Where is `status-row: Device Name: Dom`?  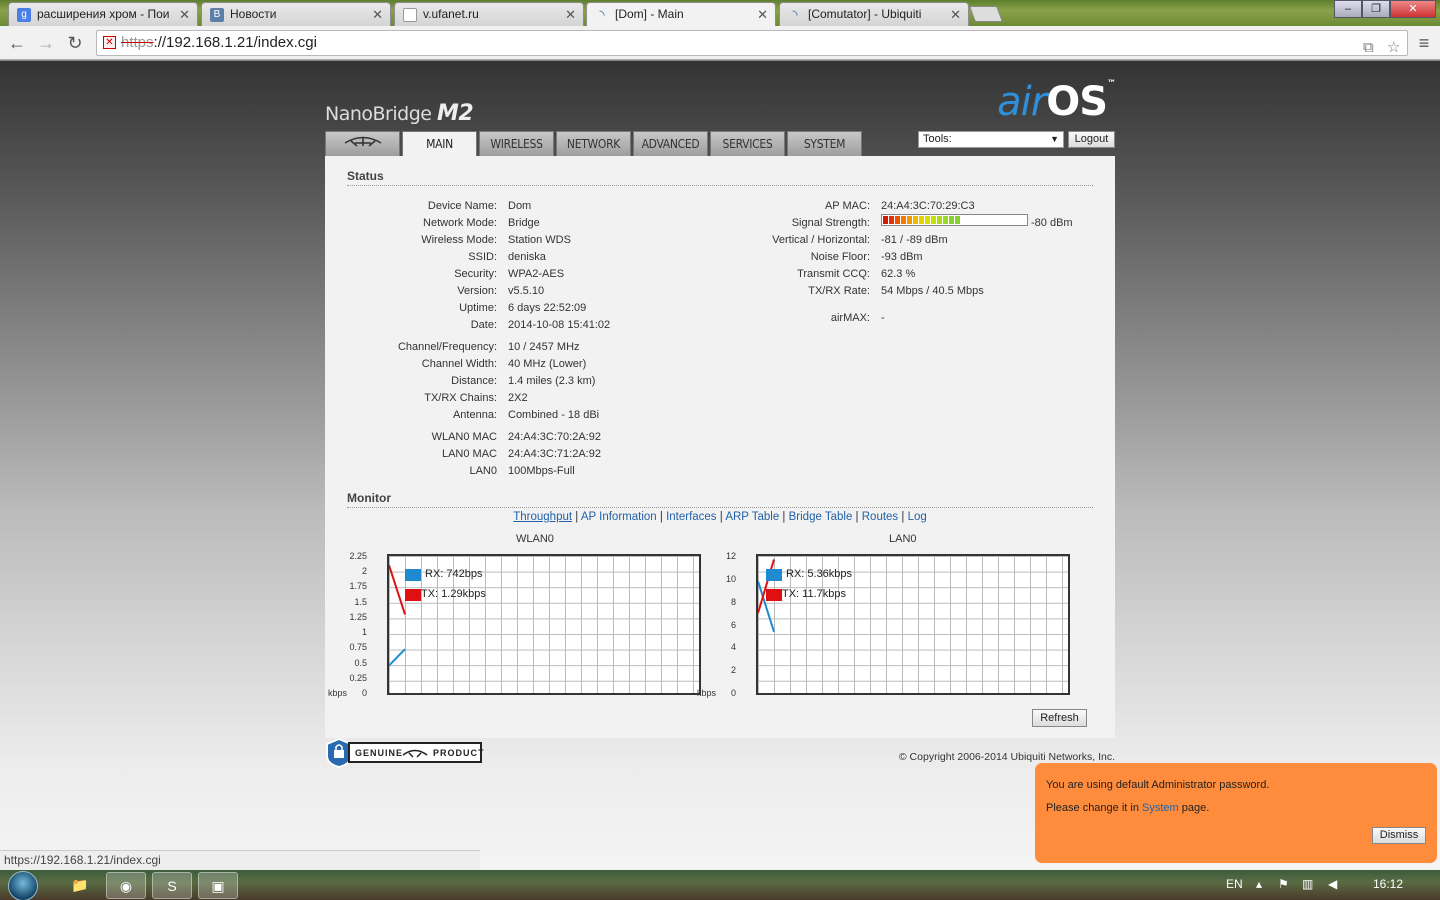 status-row: Device Name: Dom is located at coordinates (525, 207).